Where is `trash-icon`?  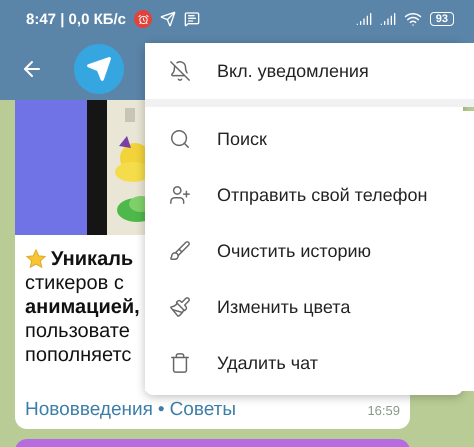 trash-icon is located at coordinates (180, 363).